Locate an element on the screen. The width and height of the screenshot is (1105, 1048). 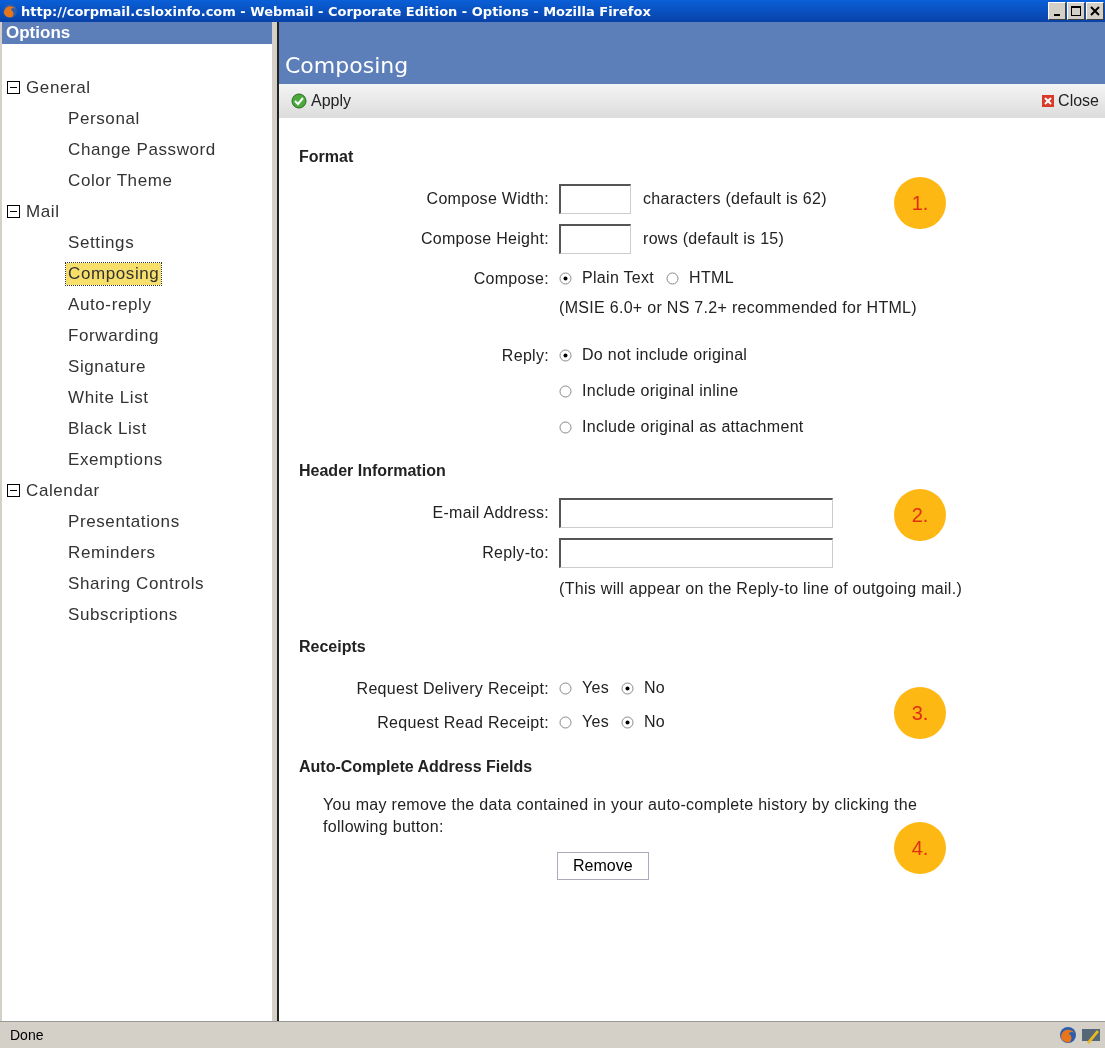
status-text: Done is located at coordinates (27, 1035).